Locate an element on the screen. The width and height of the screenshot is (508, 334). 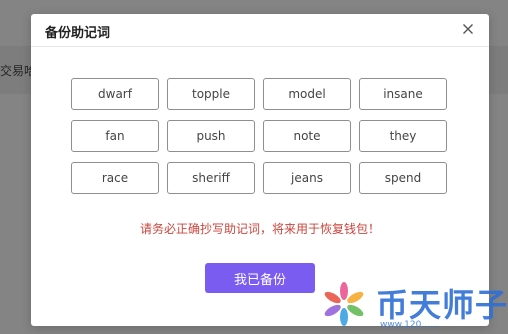
mnemonic-word: jeans is located at coordinates (307, 178).